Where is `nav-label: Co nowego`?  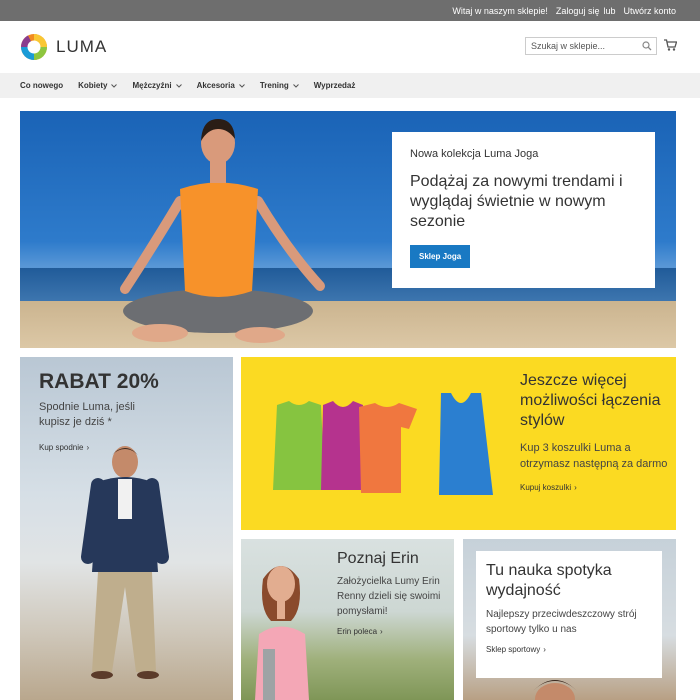
nav-label: Co nowego is located at coordinates (42, 85).